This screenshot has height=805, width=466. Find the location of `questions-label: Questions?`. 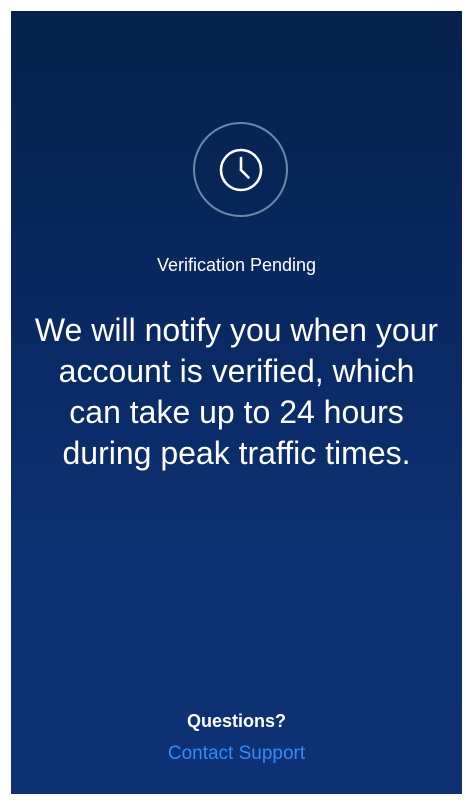

questions-label: Questions? is located at coordinates (236, 721).